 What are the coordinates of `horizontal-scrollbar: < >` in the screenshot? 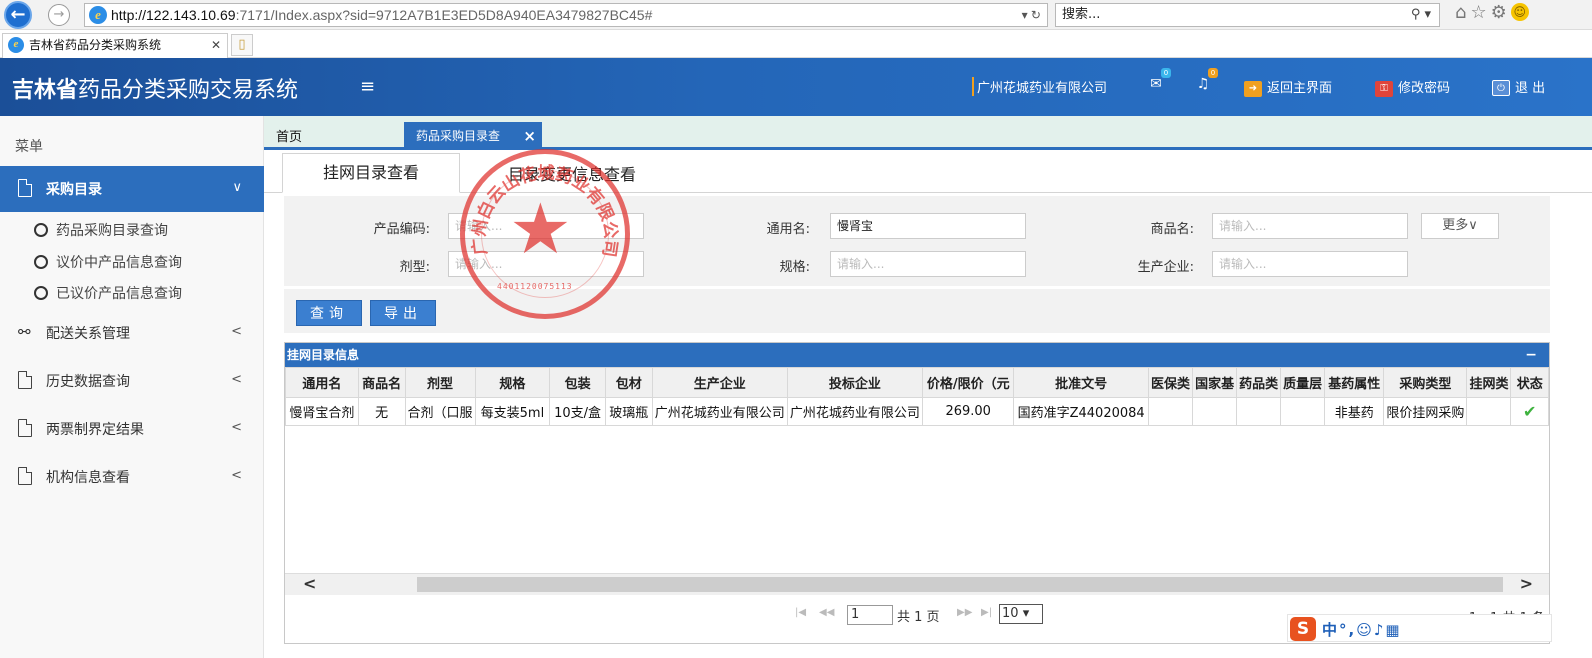 It's located at (917, 584).